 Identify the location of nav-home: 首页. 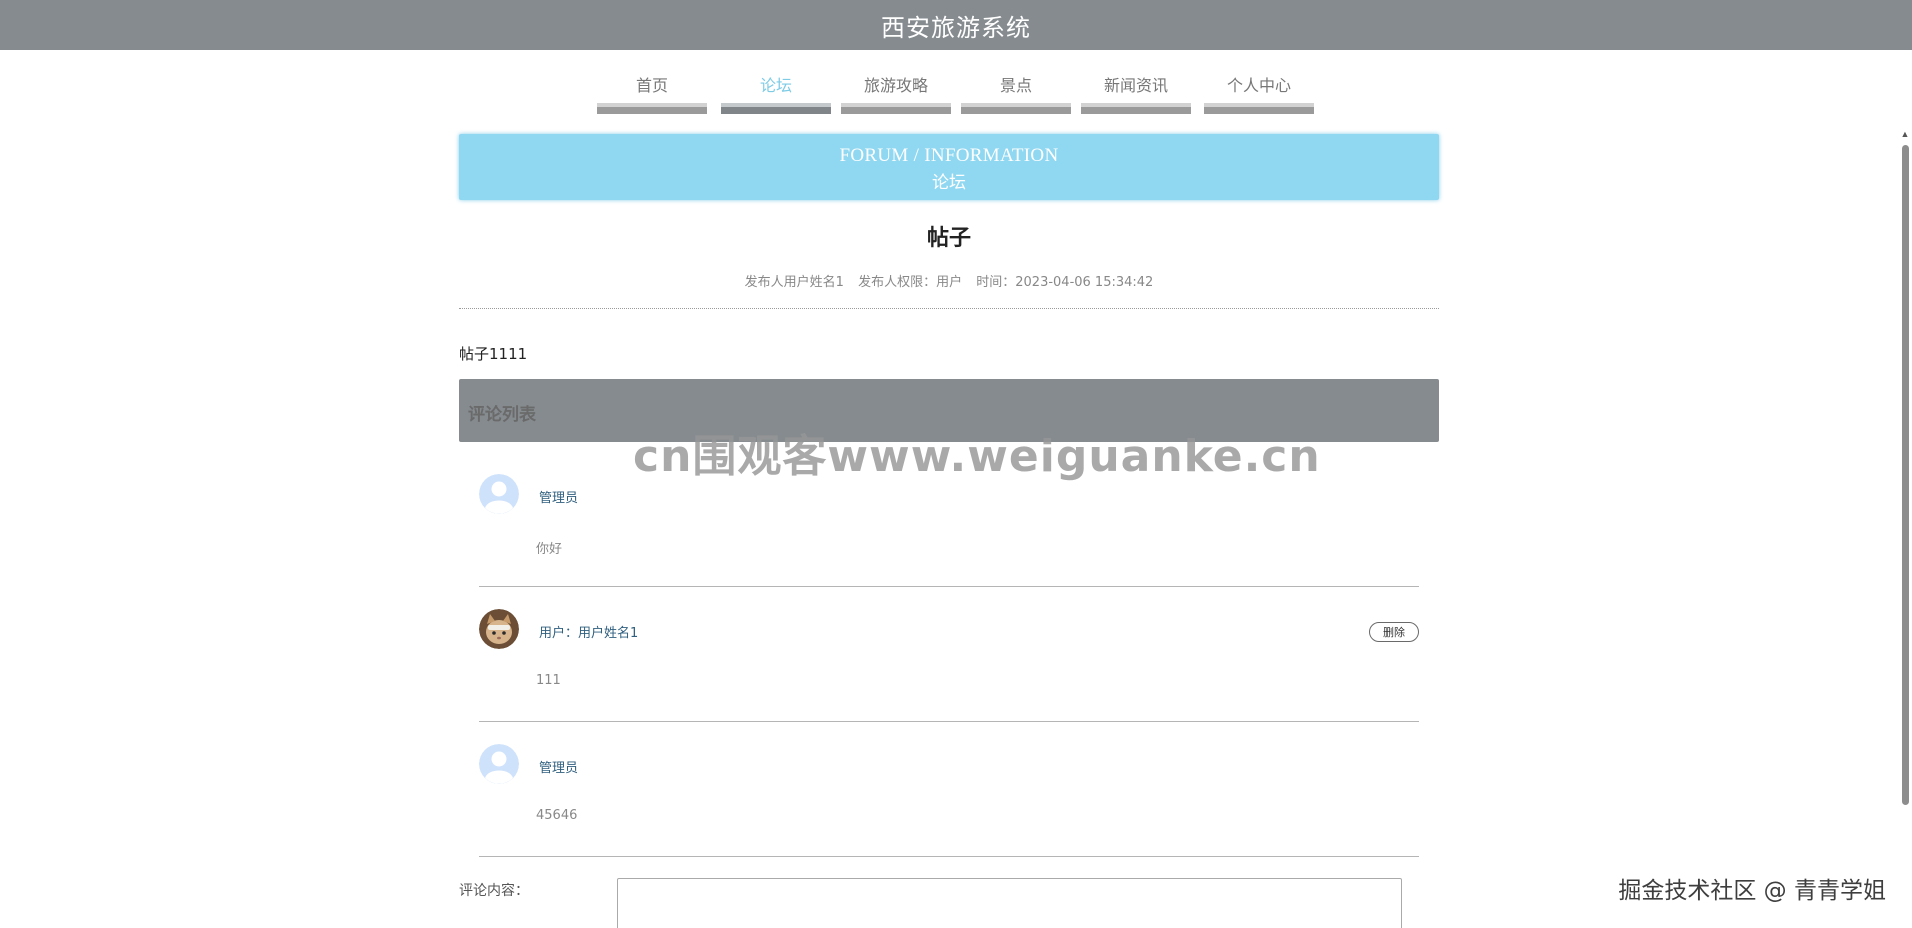
(652, 89).